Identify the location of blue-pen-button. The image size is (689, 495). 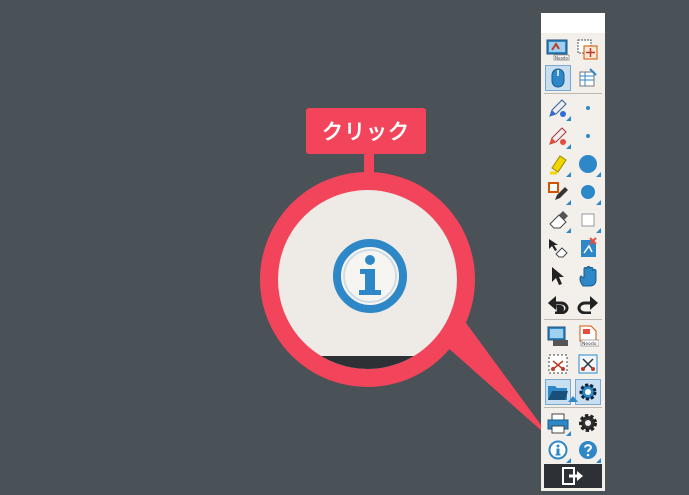
(558, 108).